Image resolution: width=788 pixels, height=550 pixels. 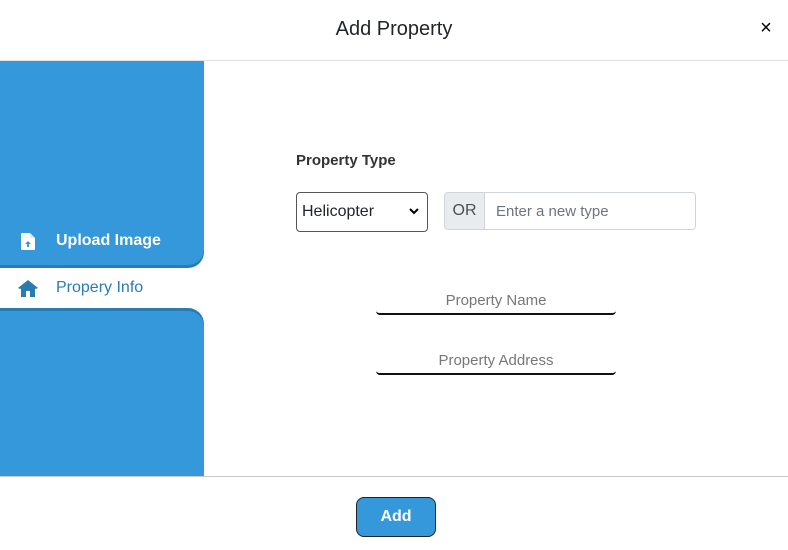 I want to click on property-address-input, so click(x=496, y=361).